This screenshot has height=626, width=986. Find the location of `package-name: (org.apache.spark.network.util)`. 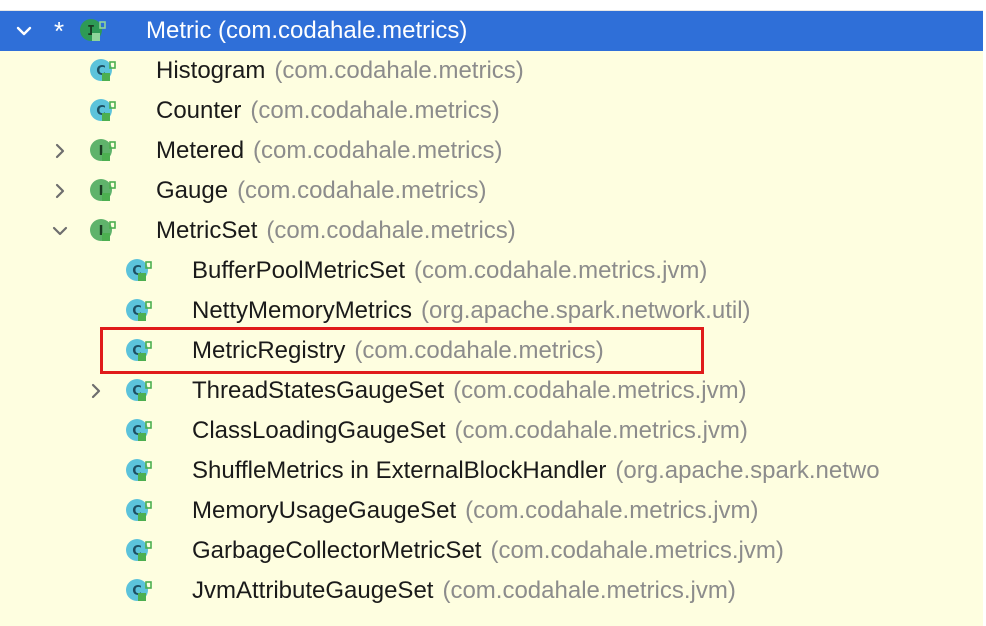

package-name: (org.apache.spark.network.util) is located at coordinates (586, 310).